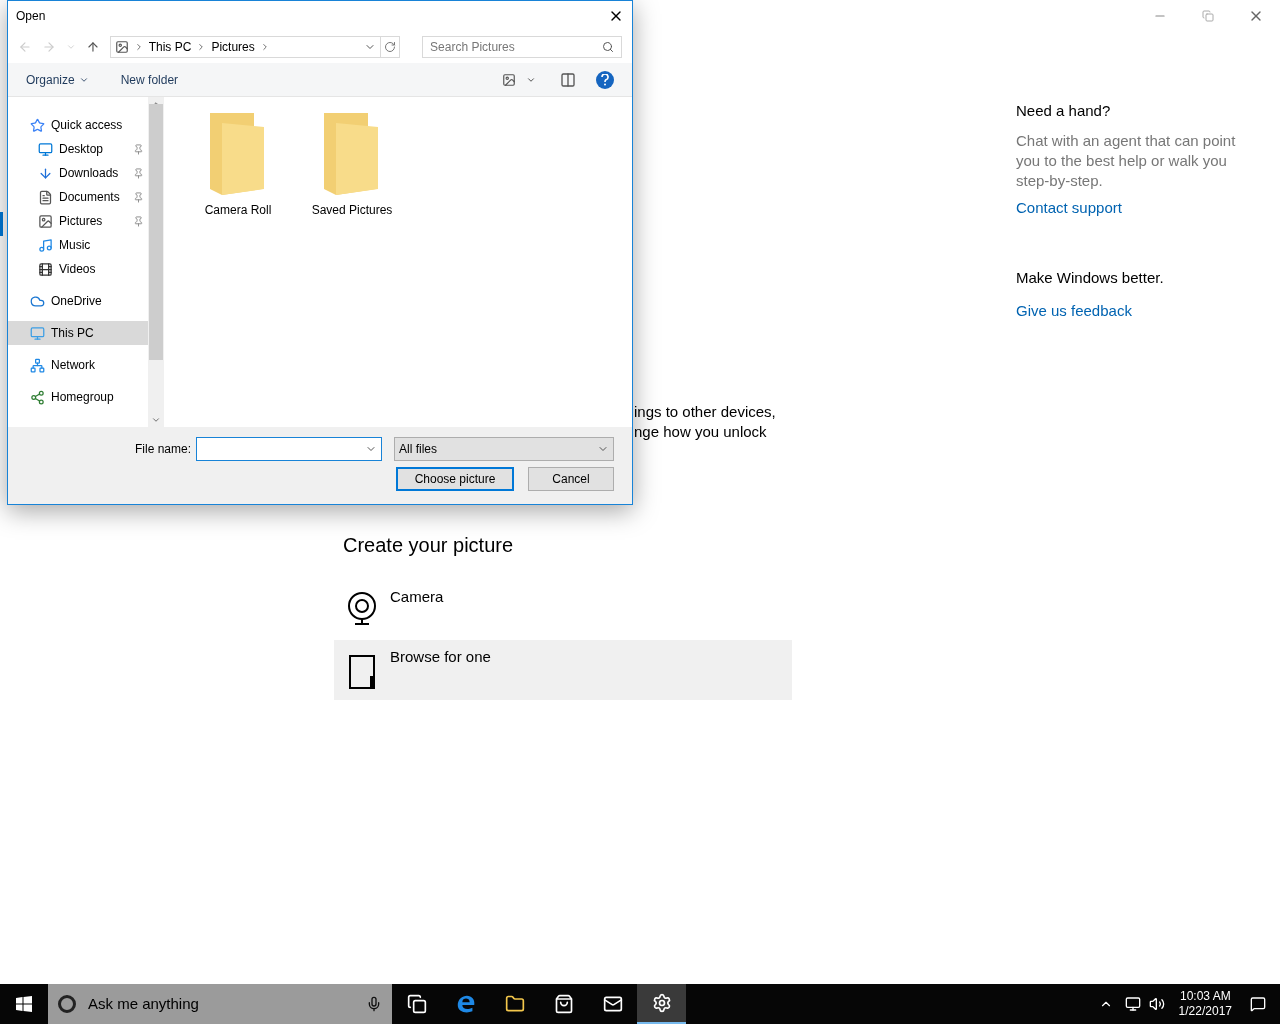 The image size is (1280, 1024). Describe the element at coordinates (78, 149) in the screenshot. I see `nav-item: Desktop` at that location.